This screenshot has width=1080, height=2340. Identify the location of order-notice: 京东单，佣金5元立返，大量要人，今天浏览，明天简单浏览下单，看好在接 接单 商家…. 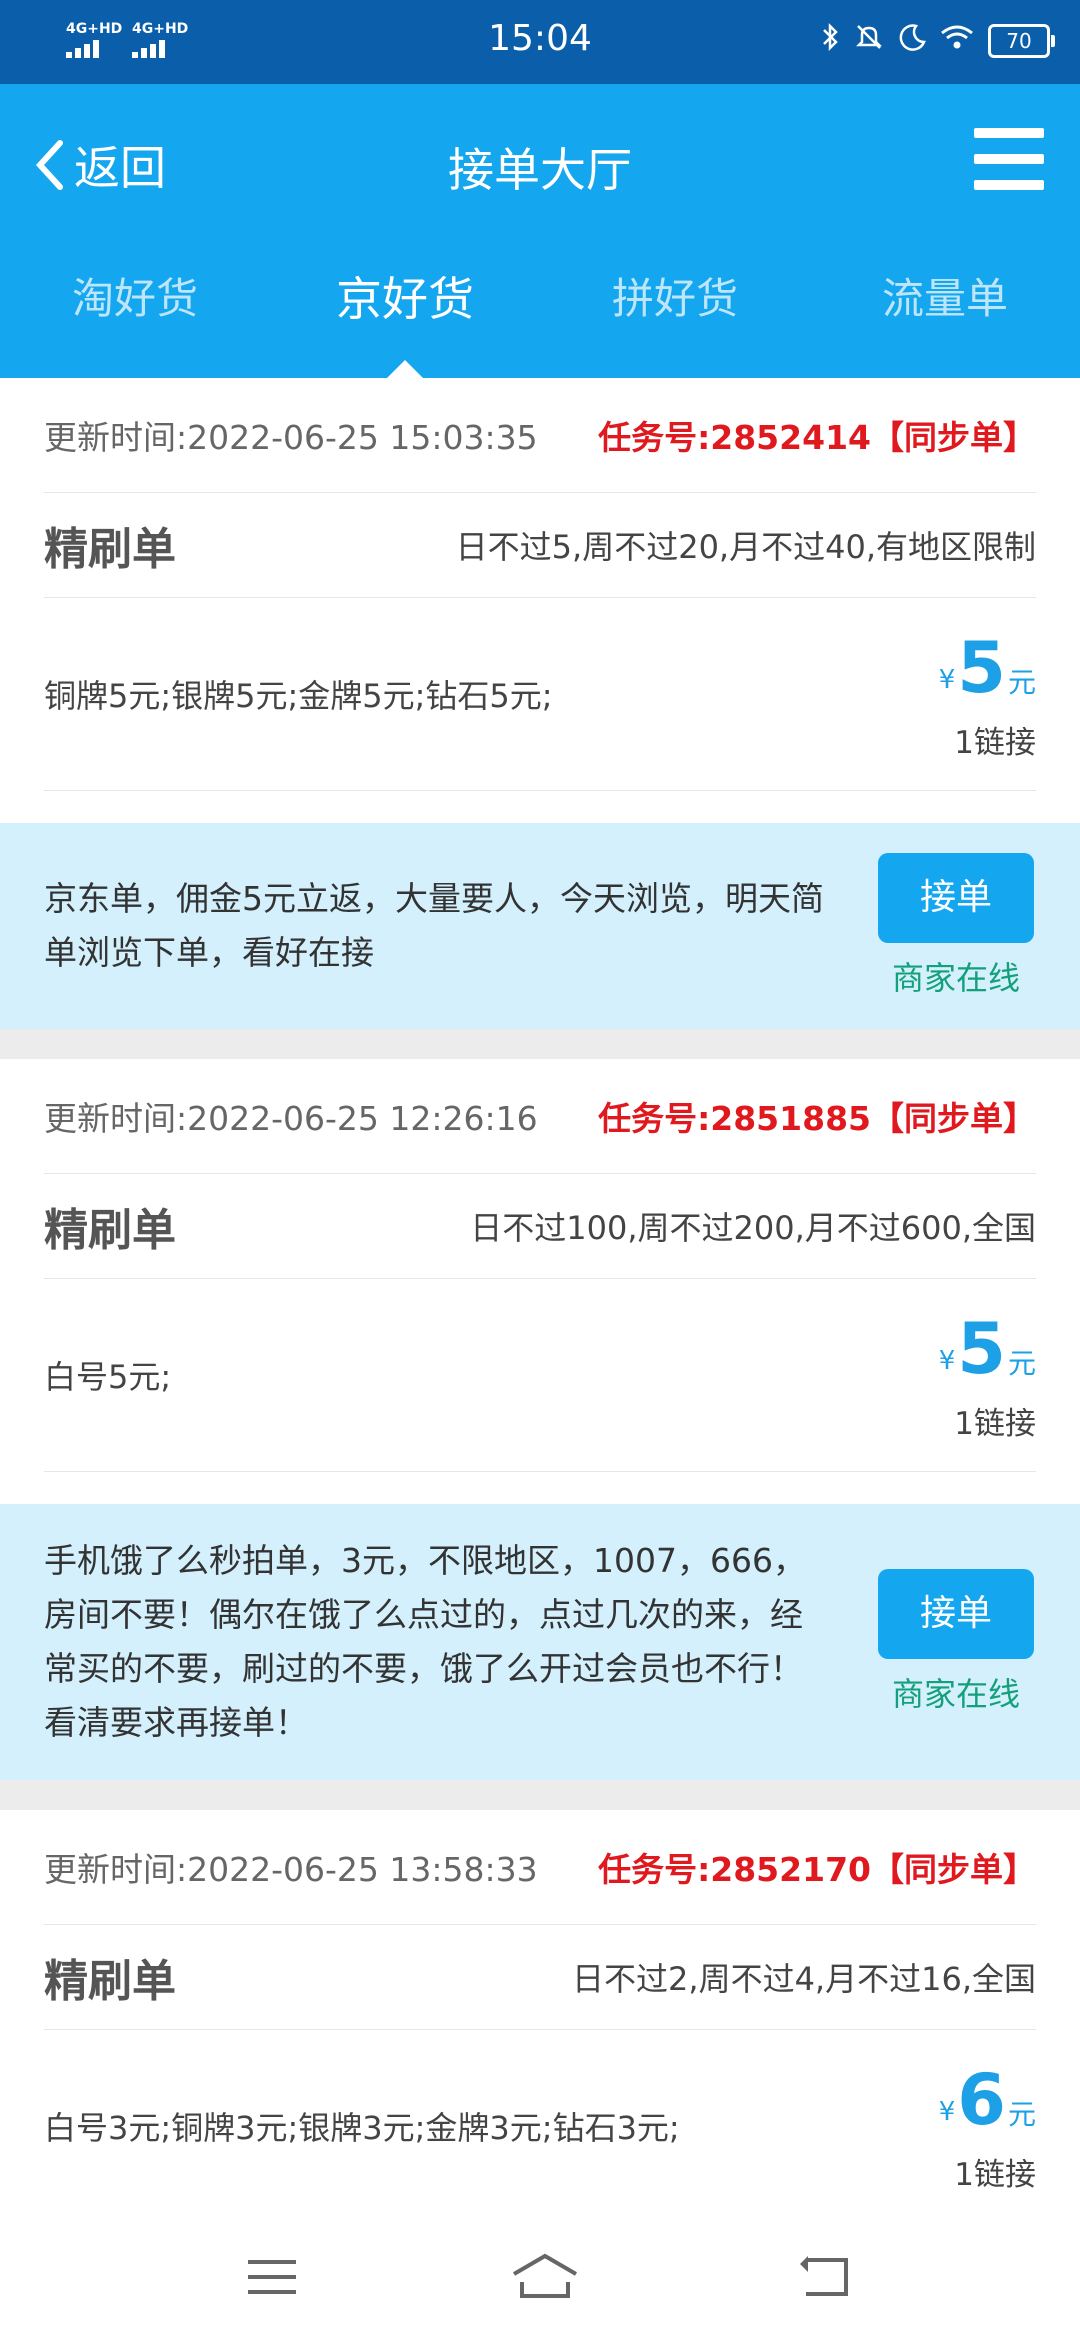
(540, 926).